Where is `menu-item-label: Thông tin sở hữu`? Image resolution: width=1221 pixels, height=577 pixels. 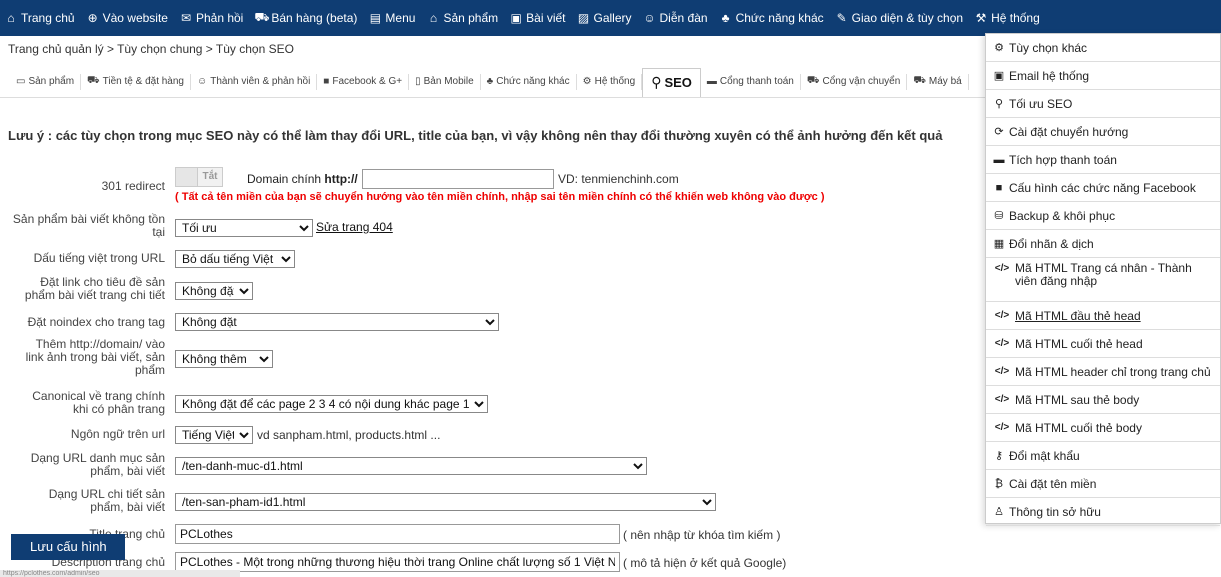 menu-item-label: Thông tin sở hữu is located at coordinates (1055, 511).